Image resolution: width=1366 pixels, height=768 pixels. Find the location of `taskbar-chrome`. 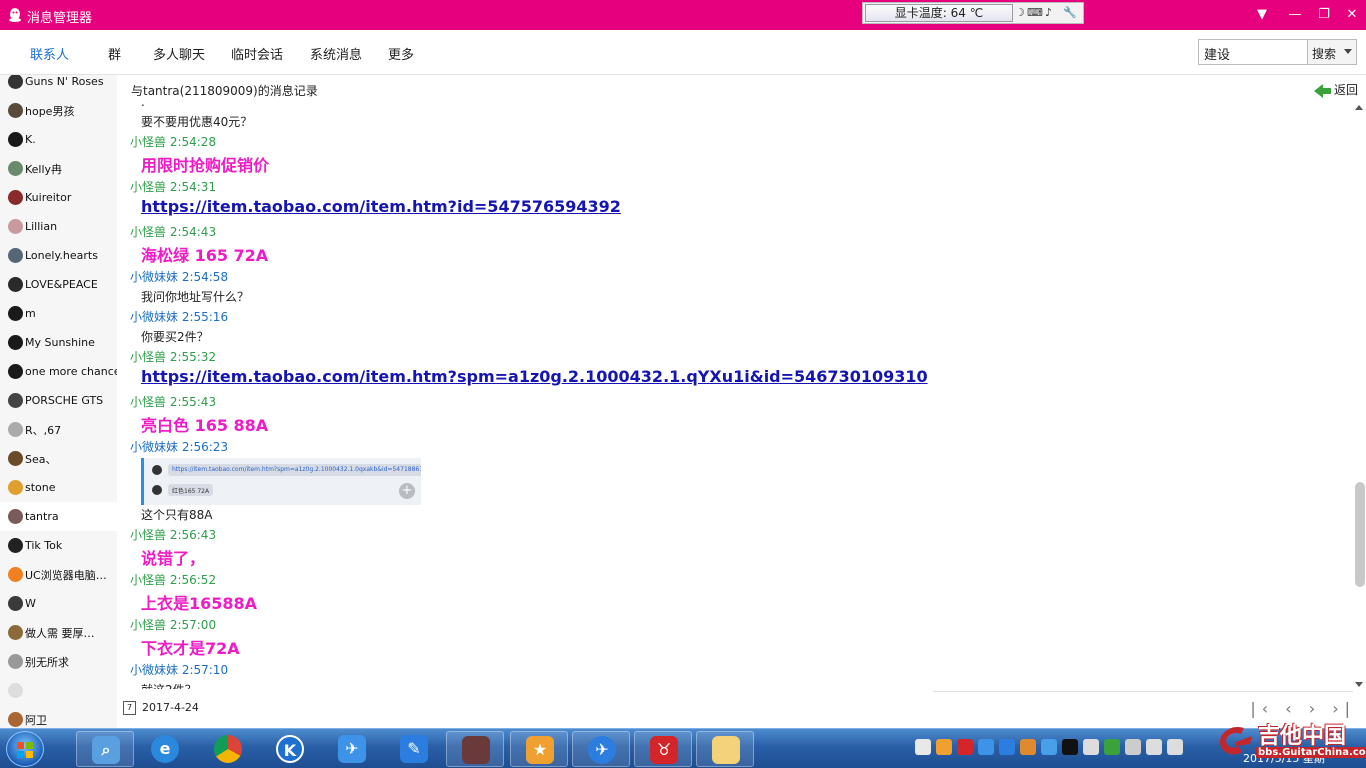

taskbar-chrome is located at coordinates (228, 749).